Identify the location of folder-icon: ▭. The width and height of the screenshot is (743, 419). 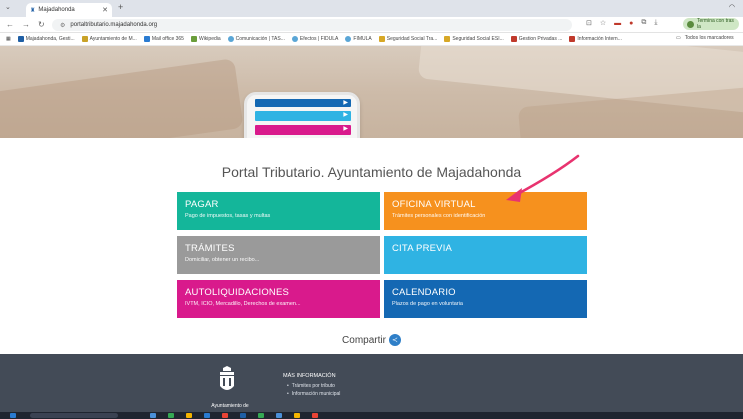
(678, 38).